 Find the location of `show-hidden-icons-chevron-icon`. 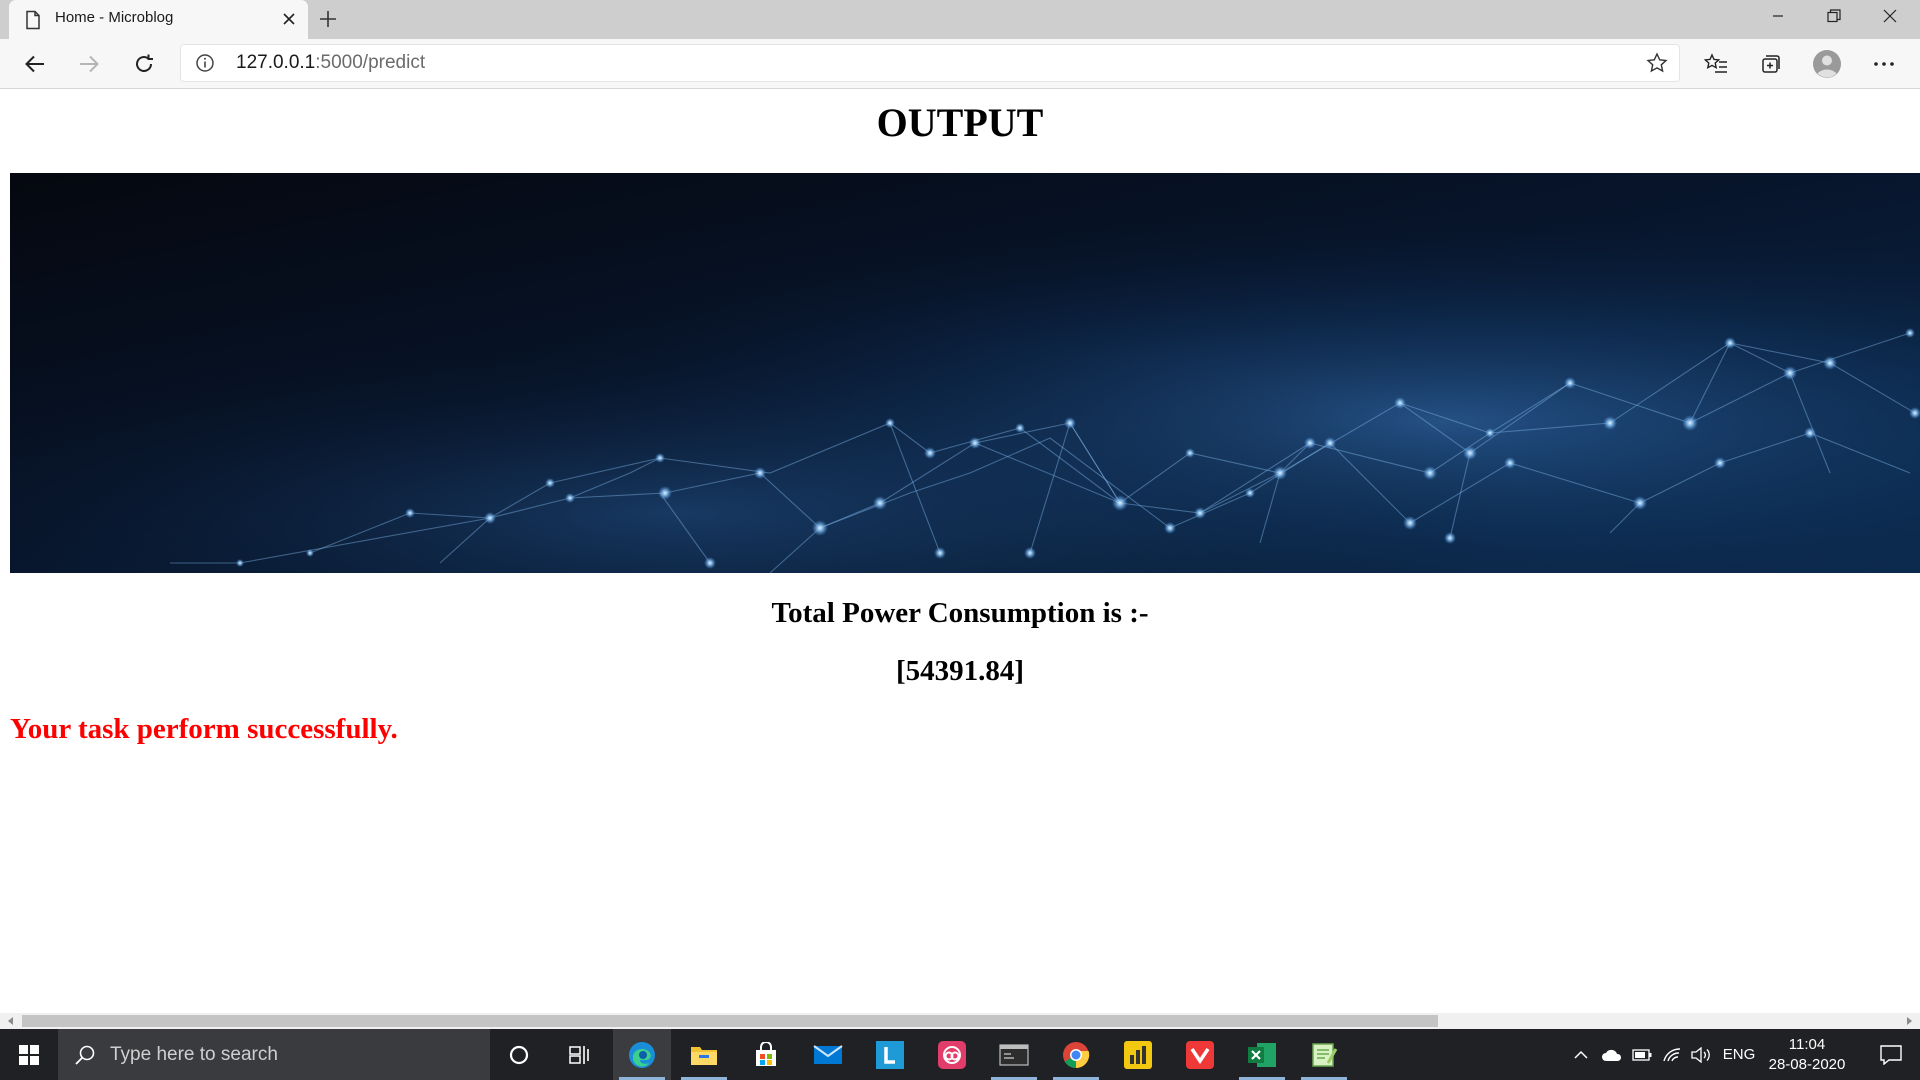

show-hidden-icons-chevron-icon is located at coordinates (1581, 1054).